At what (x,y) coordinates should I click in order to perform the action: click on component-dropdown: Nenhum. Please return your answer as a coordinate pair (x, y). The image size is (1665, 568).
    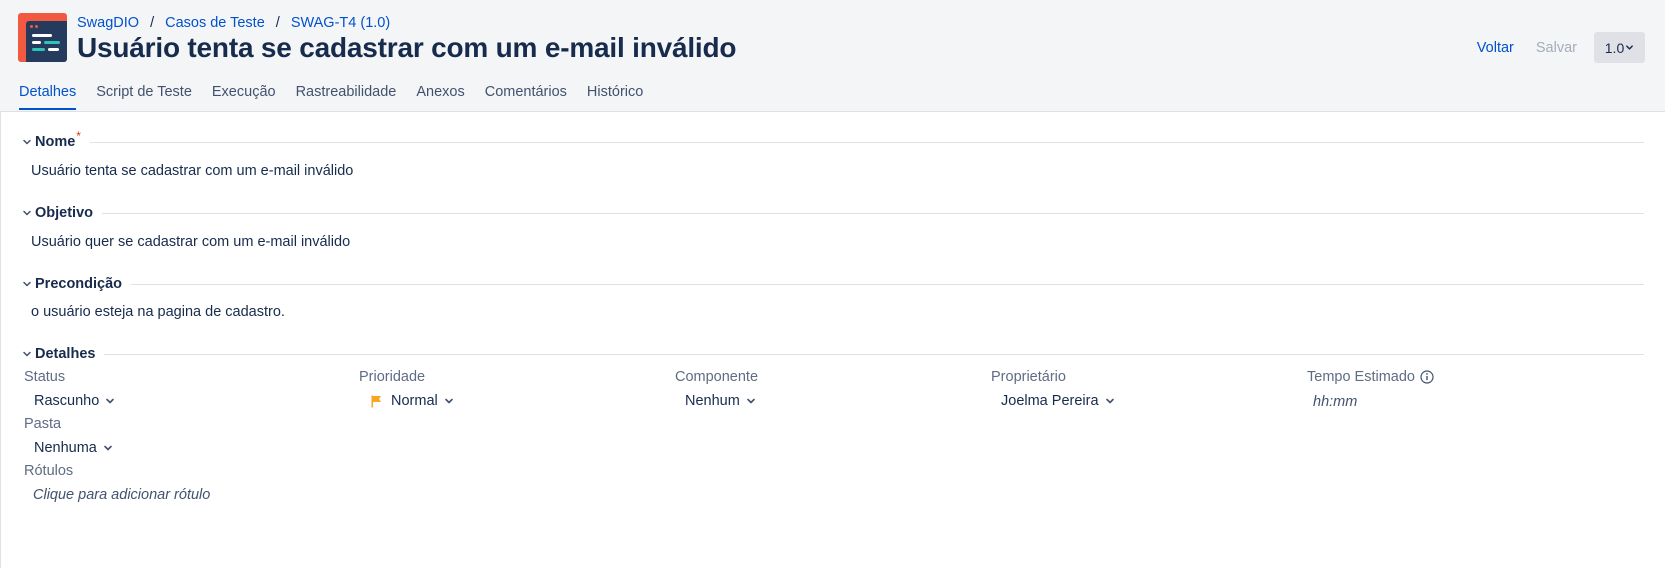
    Looking at the image, I should click on (720, 401).